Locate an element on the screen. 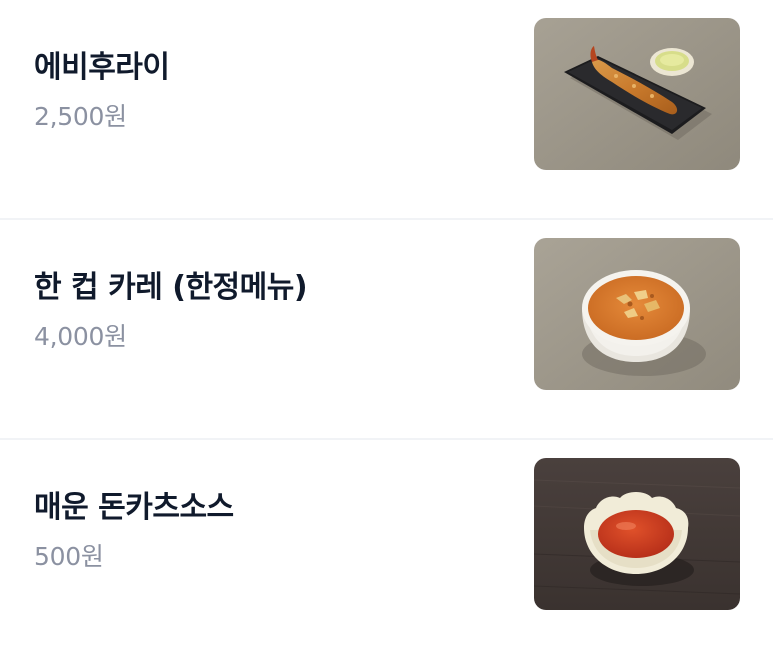  fried-shrimp-photo is located at coordinates (637, 94).